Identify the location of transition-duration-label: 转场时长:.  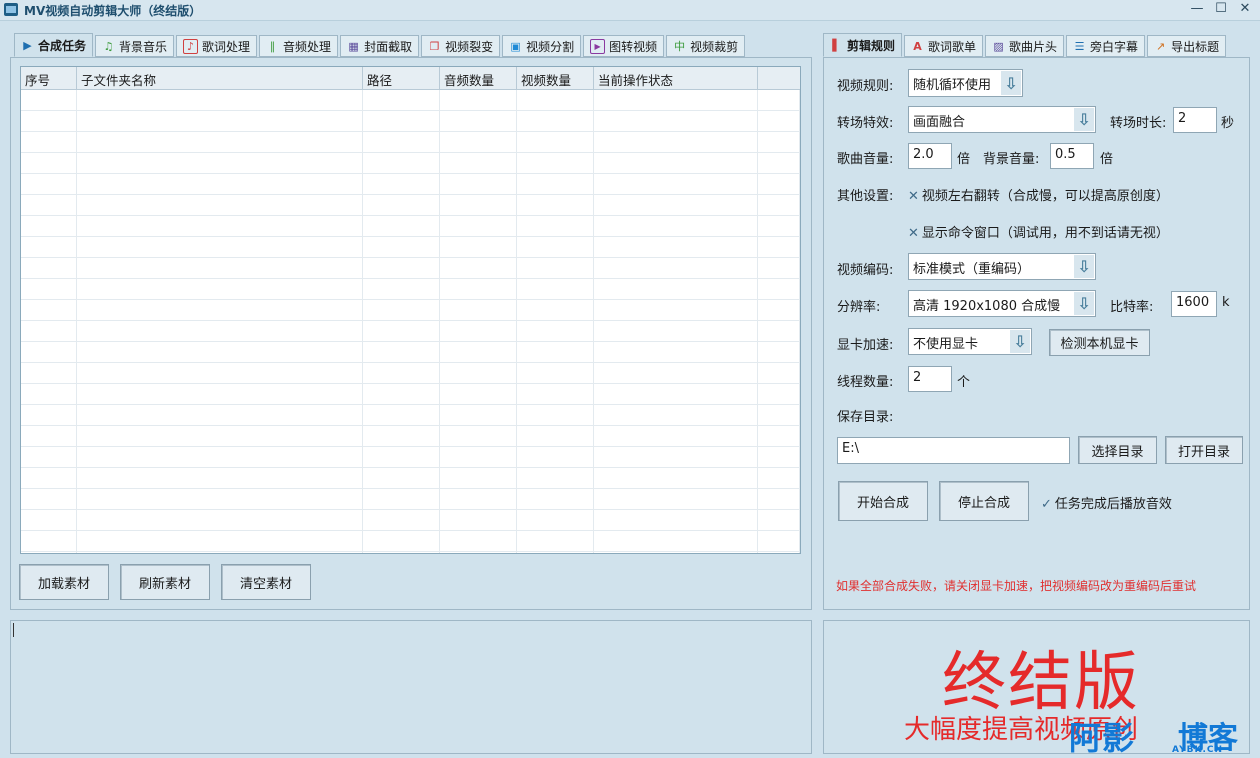
(1138, 123).